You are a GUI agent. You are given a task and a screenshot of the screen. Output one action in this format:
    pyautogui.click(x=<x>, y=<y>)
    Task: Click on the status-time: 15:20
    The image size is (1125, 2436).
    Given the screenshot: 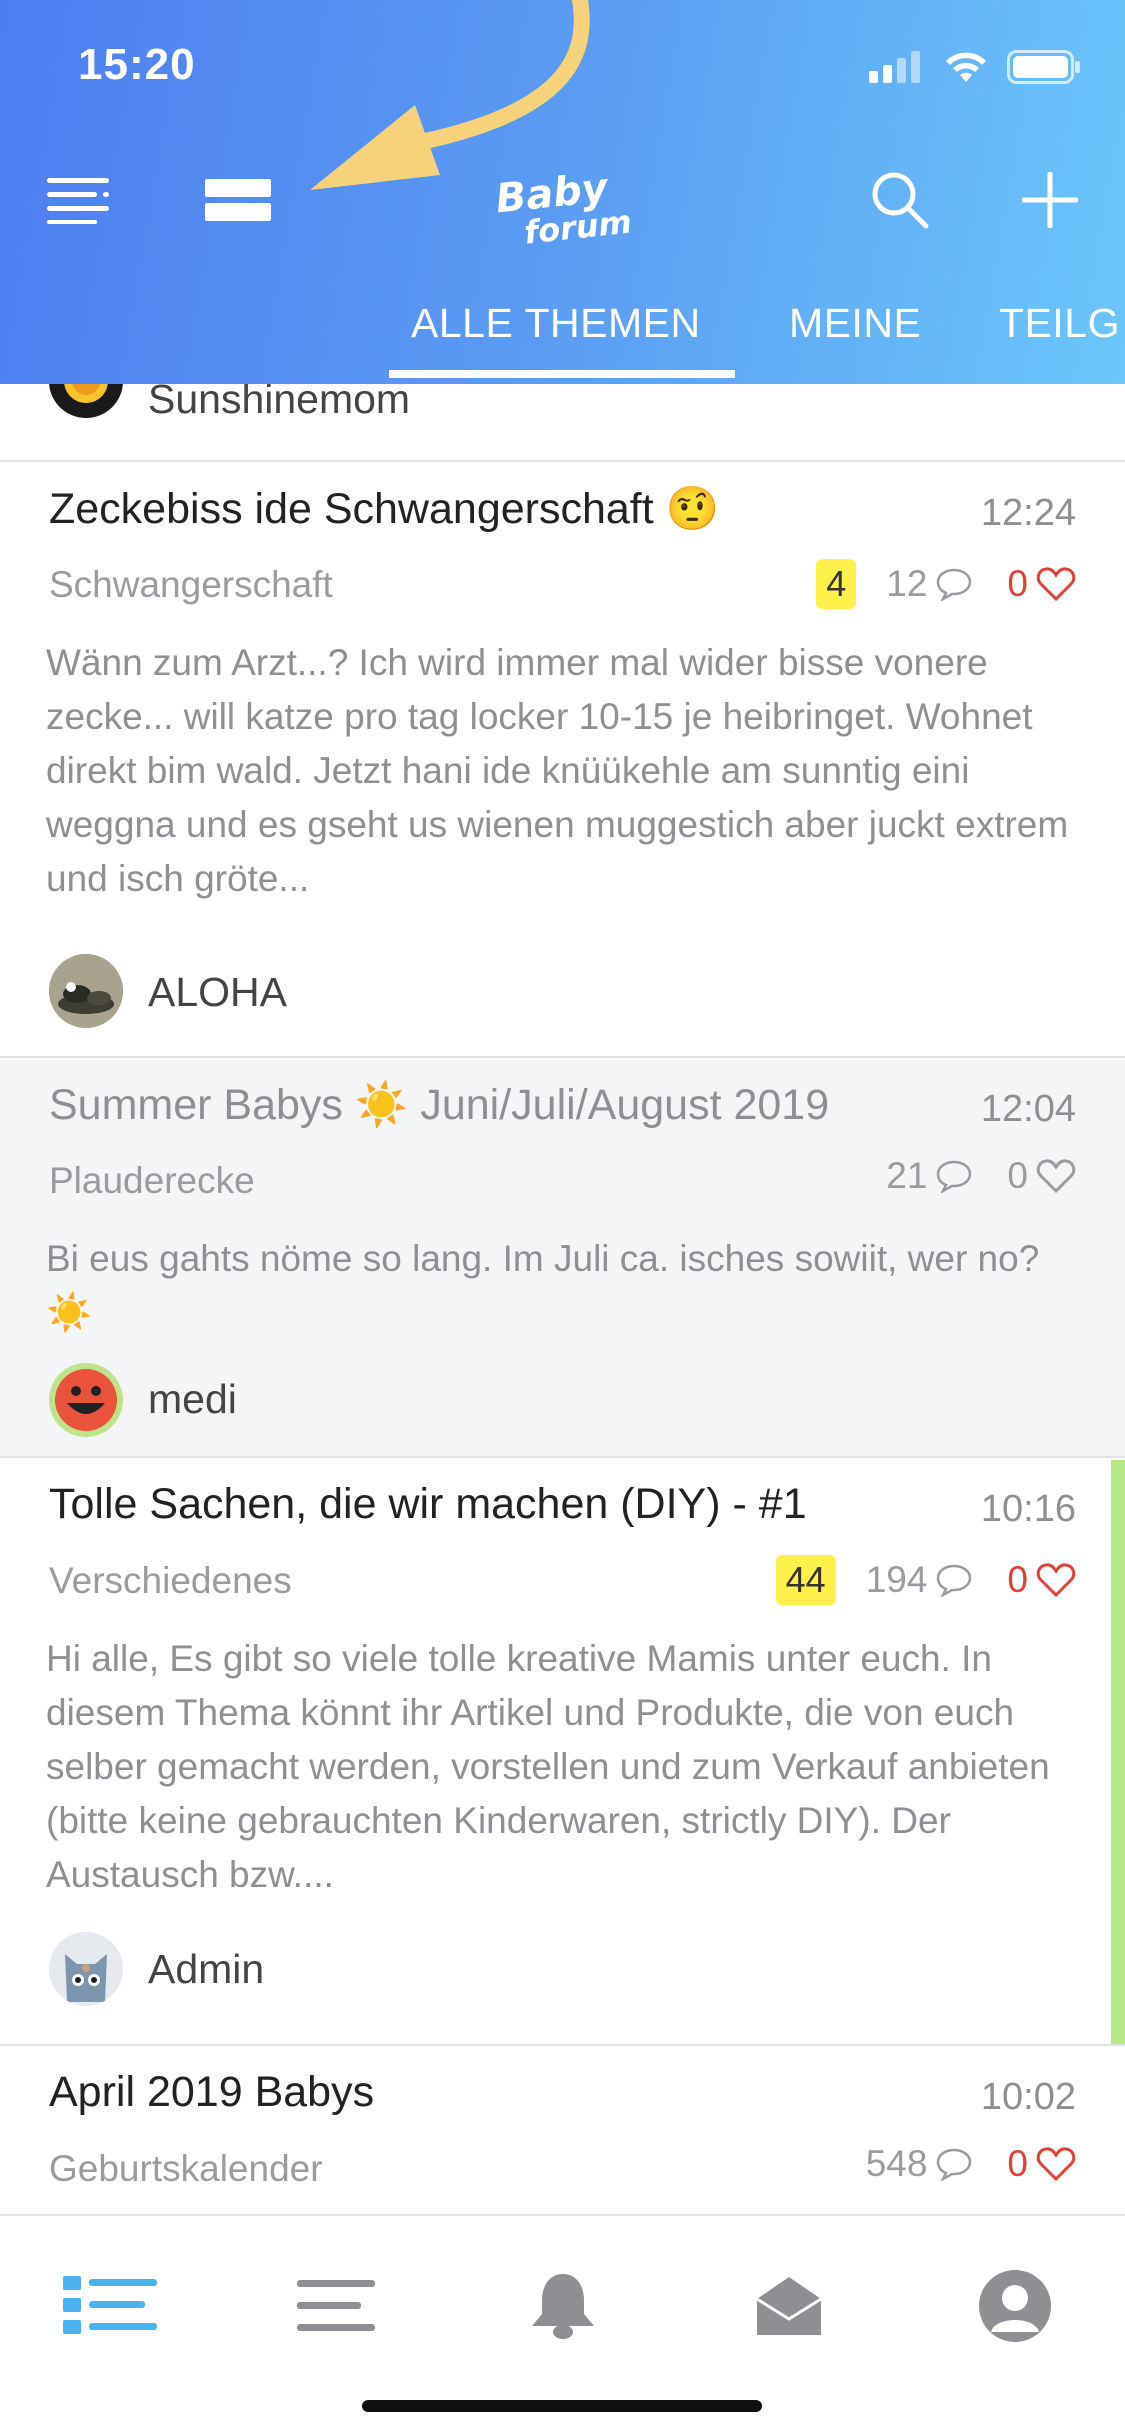 What is the action you would take?
    pyautogui.click(x=137, y=64)
    